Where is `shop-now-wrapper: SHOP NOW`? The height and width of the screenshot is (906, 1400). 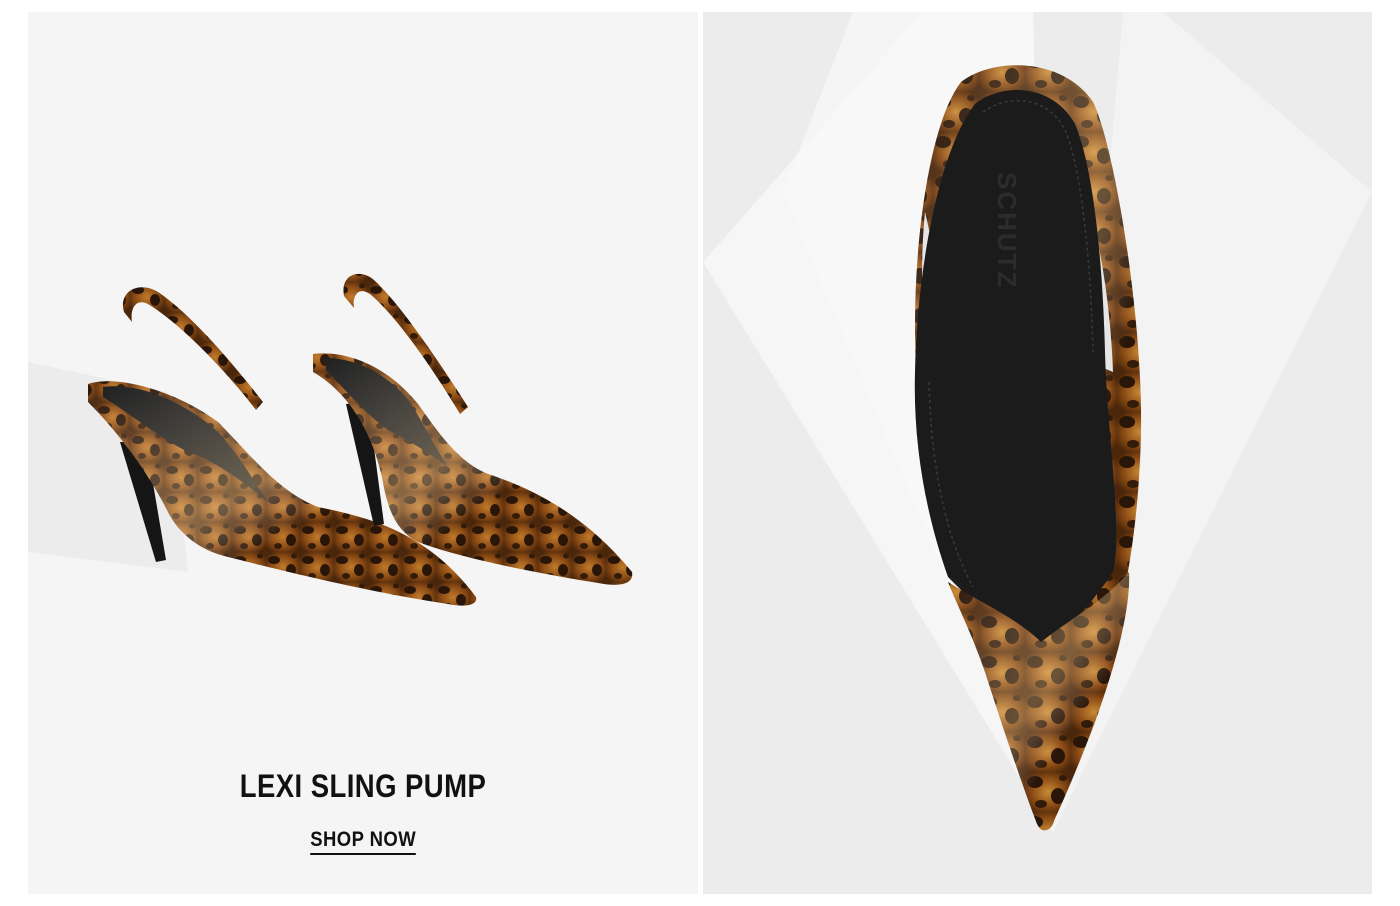
shop-now-wrapper: SHOP NOW is located at coordinates (363, 841).